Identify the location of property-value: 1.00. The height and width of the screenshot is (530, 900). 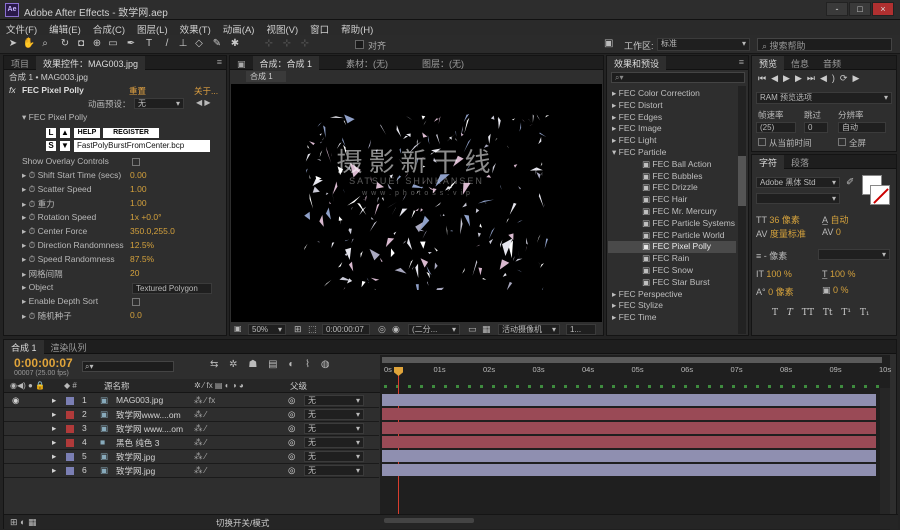
(138, 189).